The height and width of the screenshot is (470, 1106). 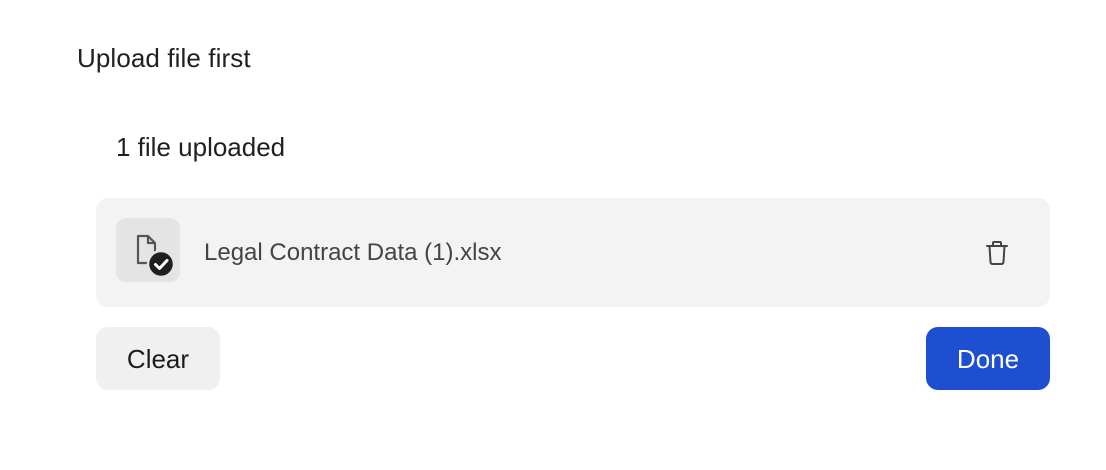 I want to click on delete-file-button, so click(x=997, y=253).